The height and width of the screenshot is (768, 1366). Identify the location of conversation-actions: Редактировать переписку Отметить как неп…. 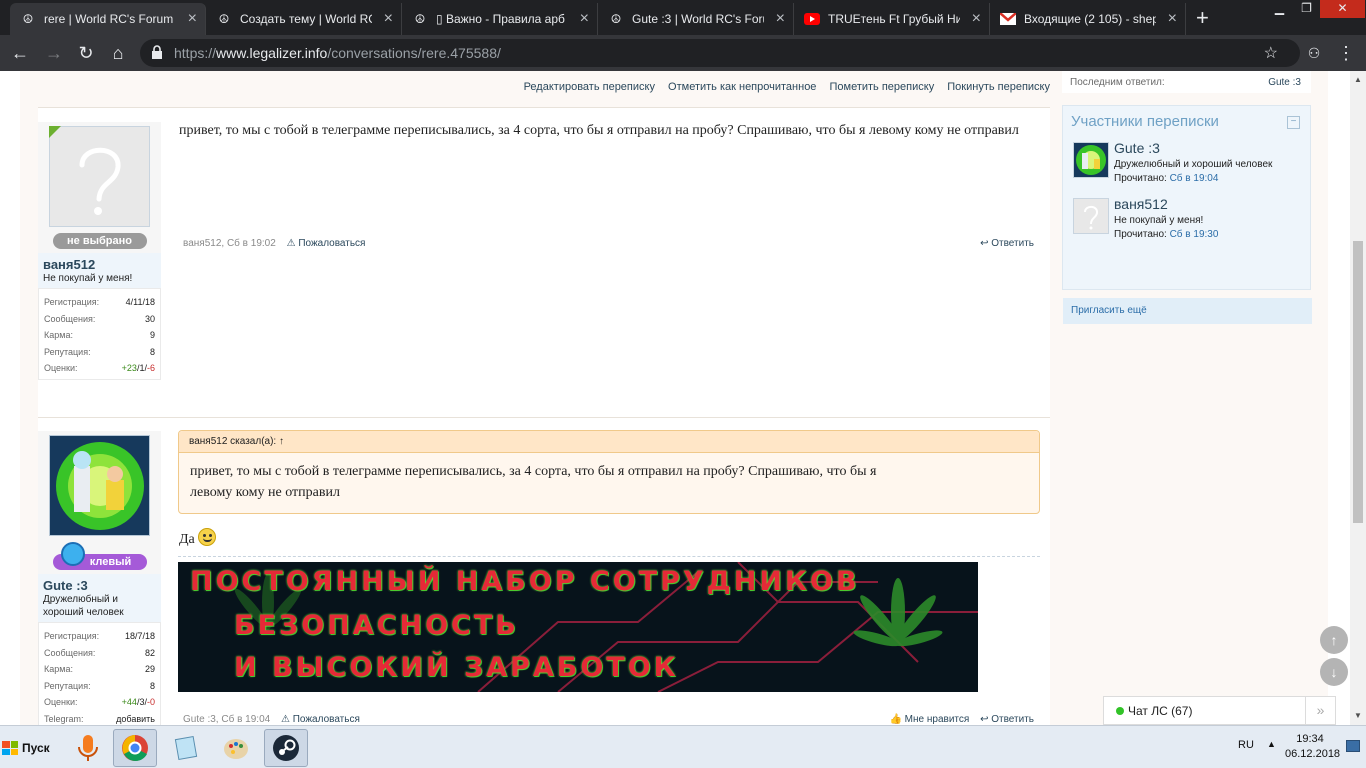
(782, 87).